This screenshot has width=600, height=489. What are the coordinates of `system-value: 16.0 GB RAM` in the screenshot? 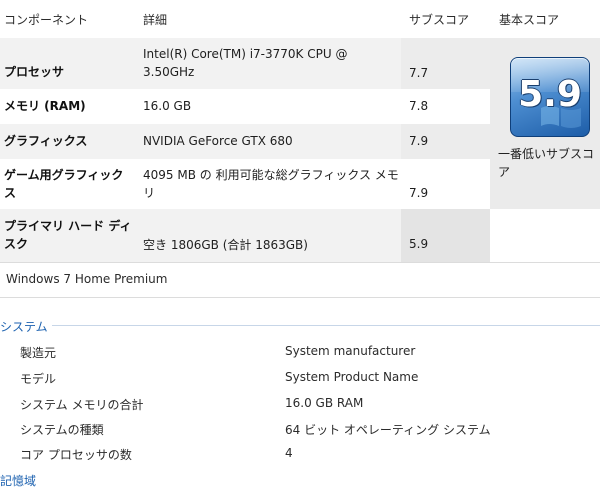 It's located at (324, 403).